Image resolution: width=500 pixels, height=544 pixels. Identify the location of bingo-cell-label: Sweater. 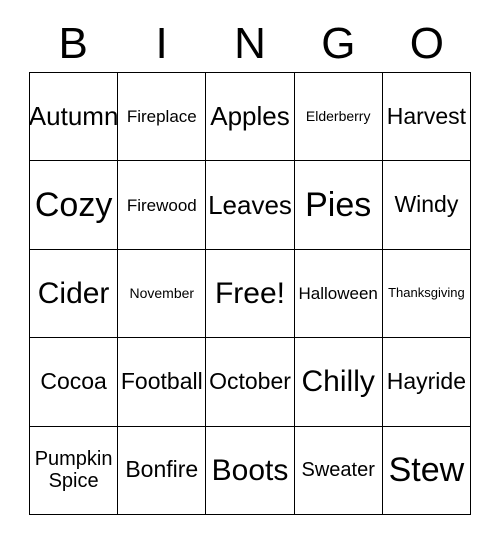
(338, 470).